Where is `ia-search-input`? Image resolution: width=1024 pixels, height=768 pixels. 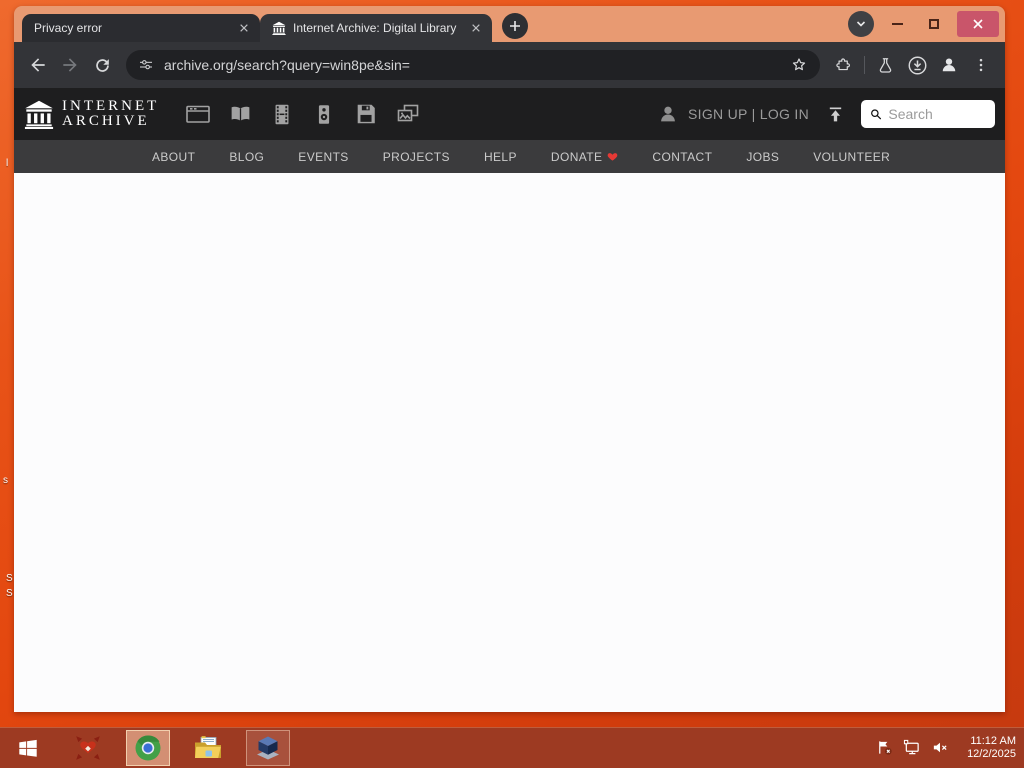
ia-search-input is located at coordinates (937, 114).